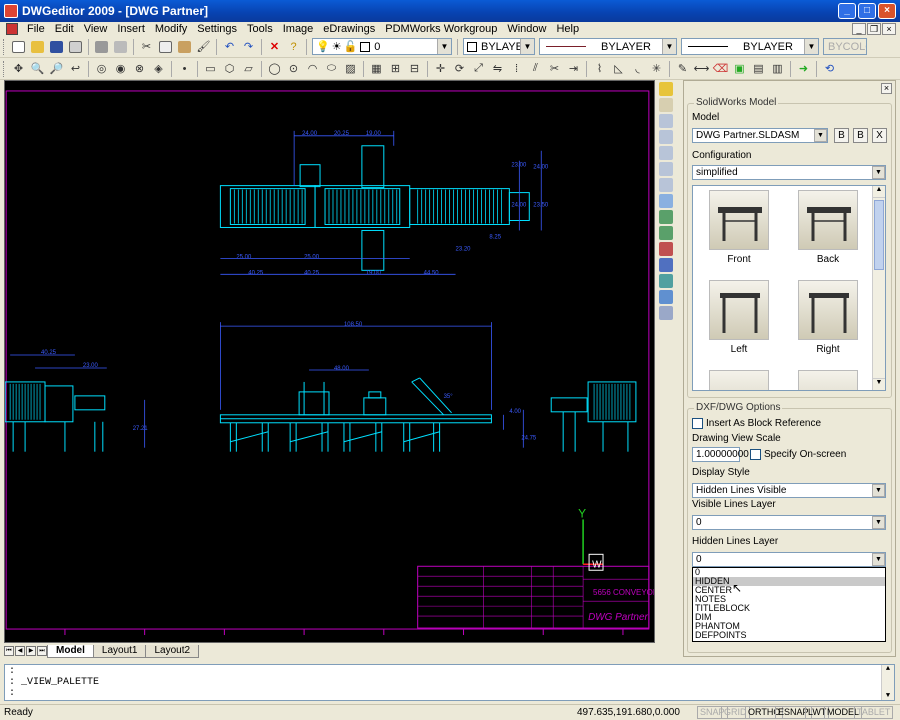  Describe the element at coordinates (229, 68) in the screenshot. I see `polygon-icon: ⬡` at that location.